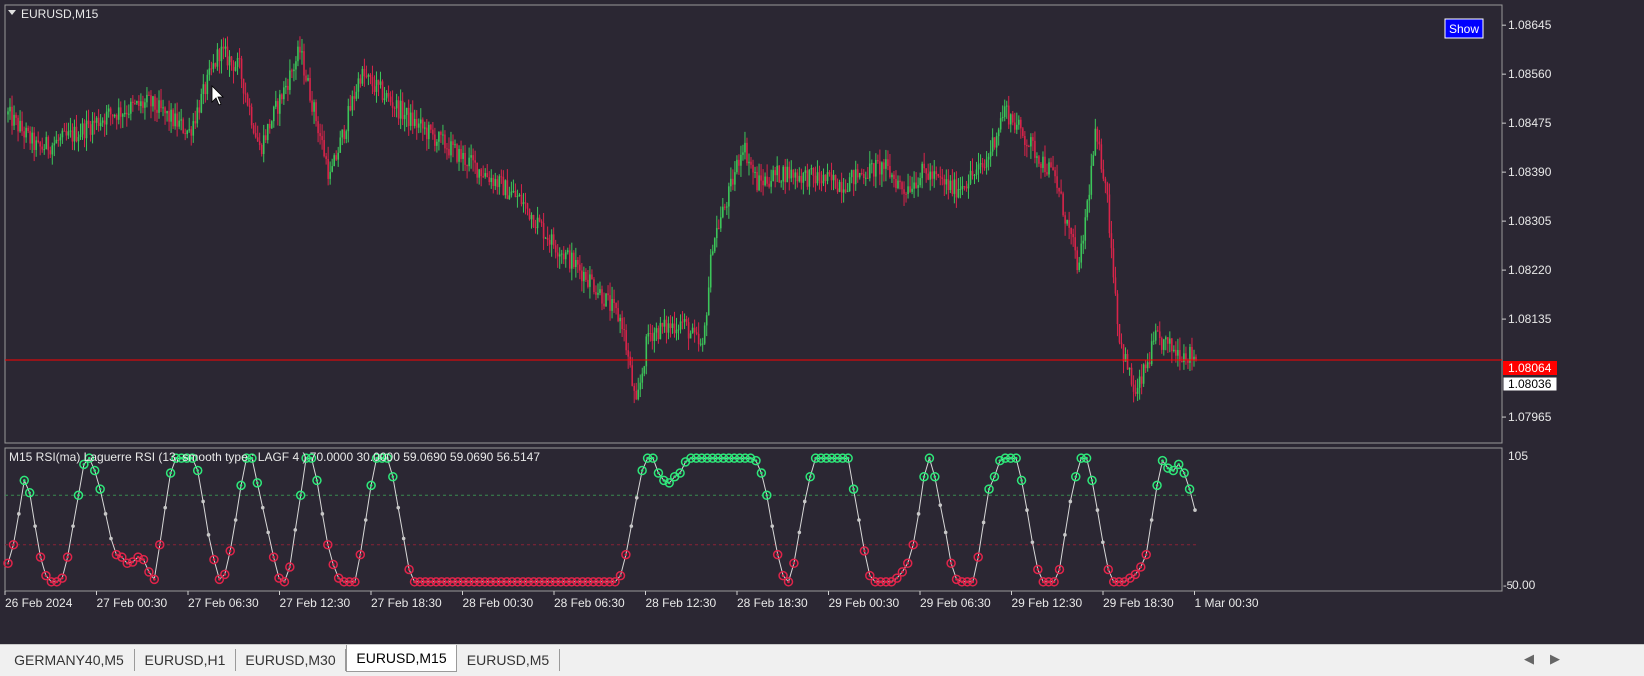 This screenshot has height=676, width=1644. What do you see at coordinates (772, 603) in the screenshot?
I see `time-tick-label: 28 Feb 18:30` at bounding box center [772, 603].